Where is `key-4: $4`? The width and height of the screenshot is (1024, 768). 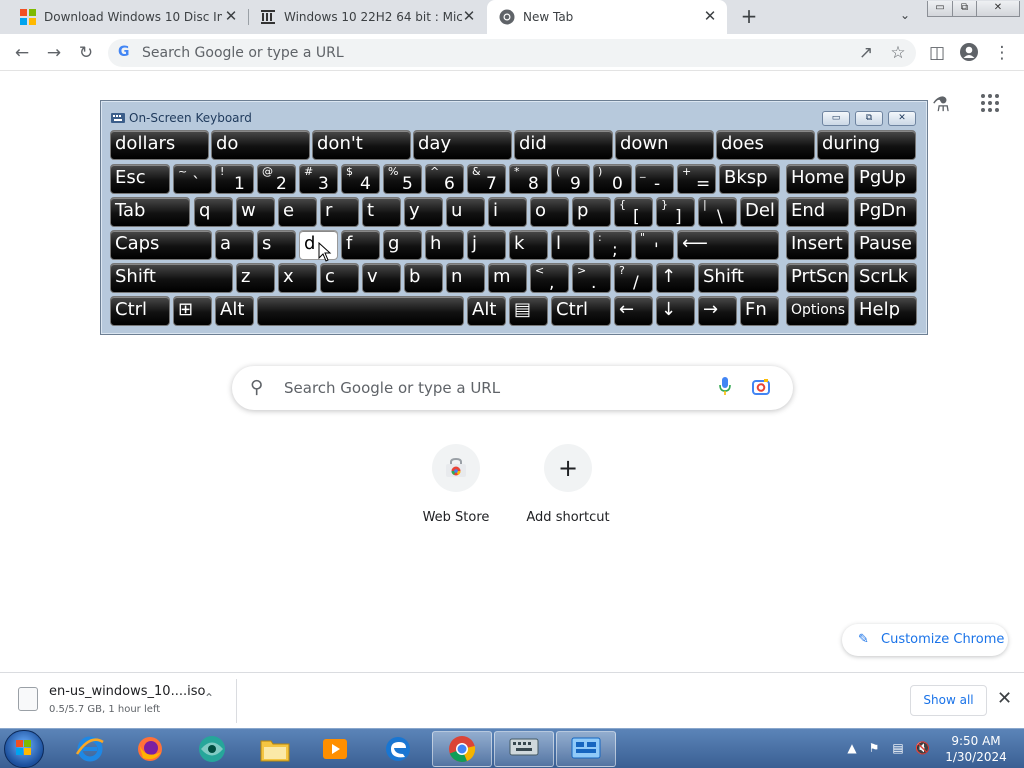
key-4: $4 is located at coordinates (360, 179).